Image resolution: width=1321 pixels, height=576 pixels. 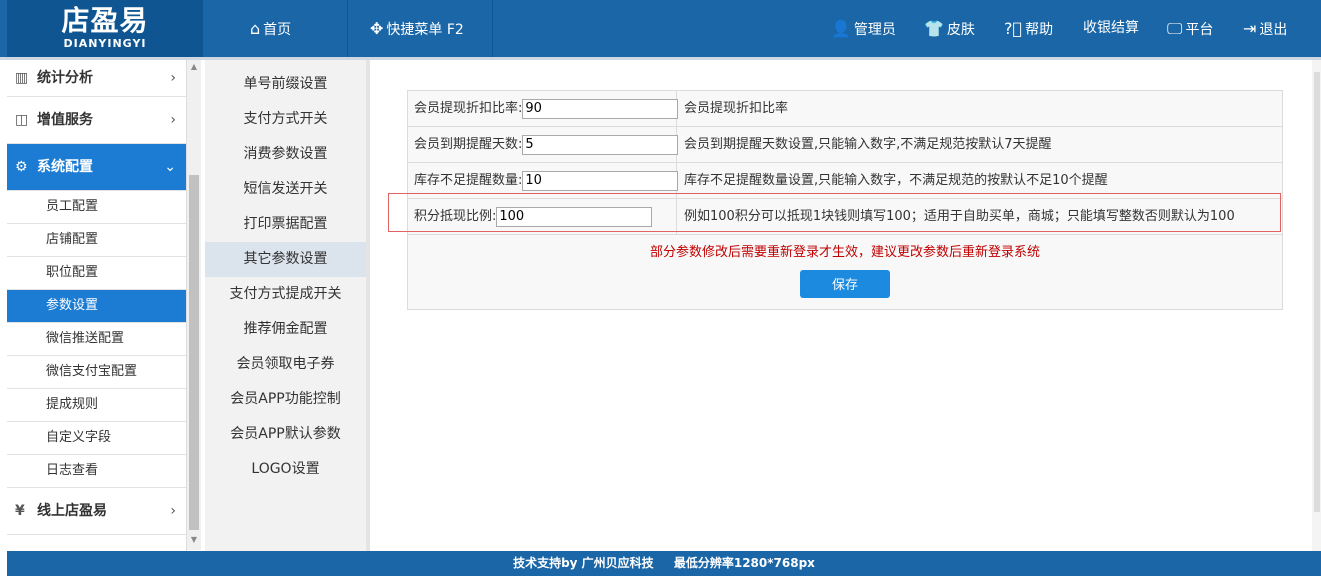 I want to click on withdraw-discount-input, so click(x=600, y=108).